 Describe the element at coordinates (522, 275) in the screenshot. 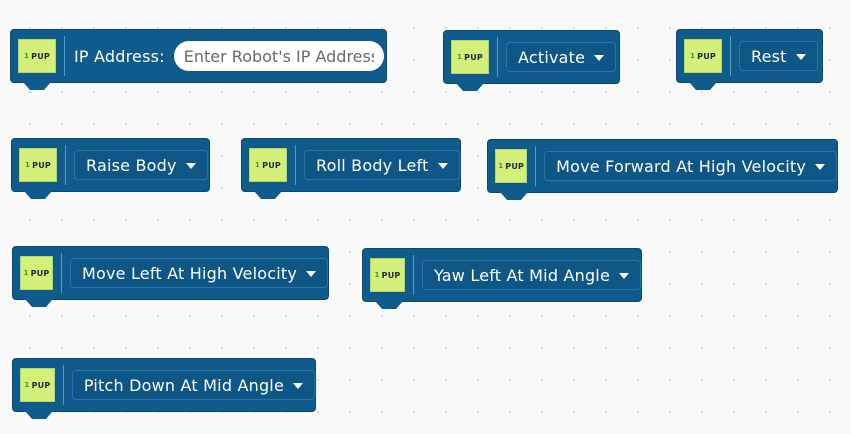

I see `dropdown-value: Yaw Left At Mid Angle` at that location.